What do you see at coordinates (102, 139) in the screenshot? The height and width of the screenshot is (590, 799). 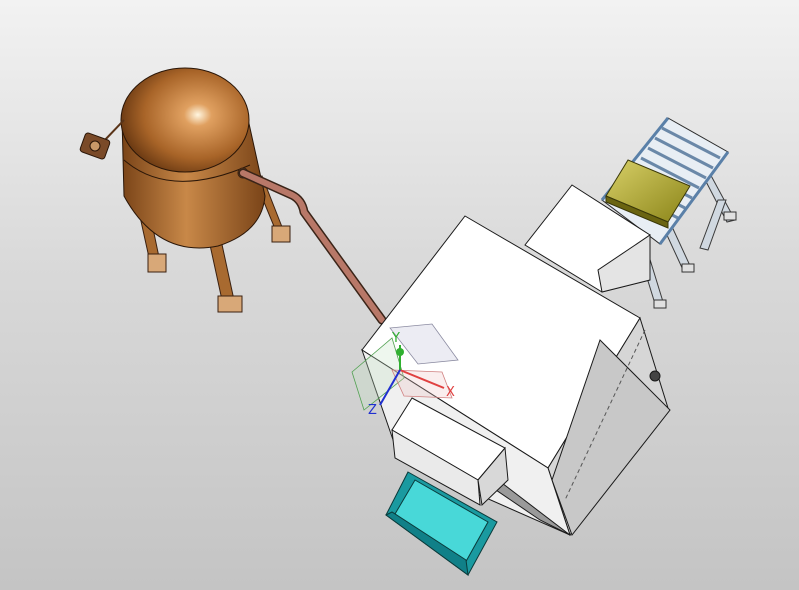 I see `gauge-icon` at bounding box center [102, 139].